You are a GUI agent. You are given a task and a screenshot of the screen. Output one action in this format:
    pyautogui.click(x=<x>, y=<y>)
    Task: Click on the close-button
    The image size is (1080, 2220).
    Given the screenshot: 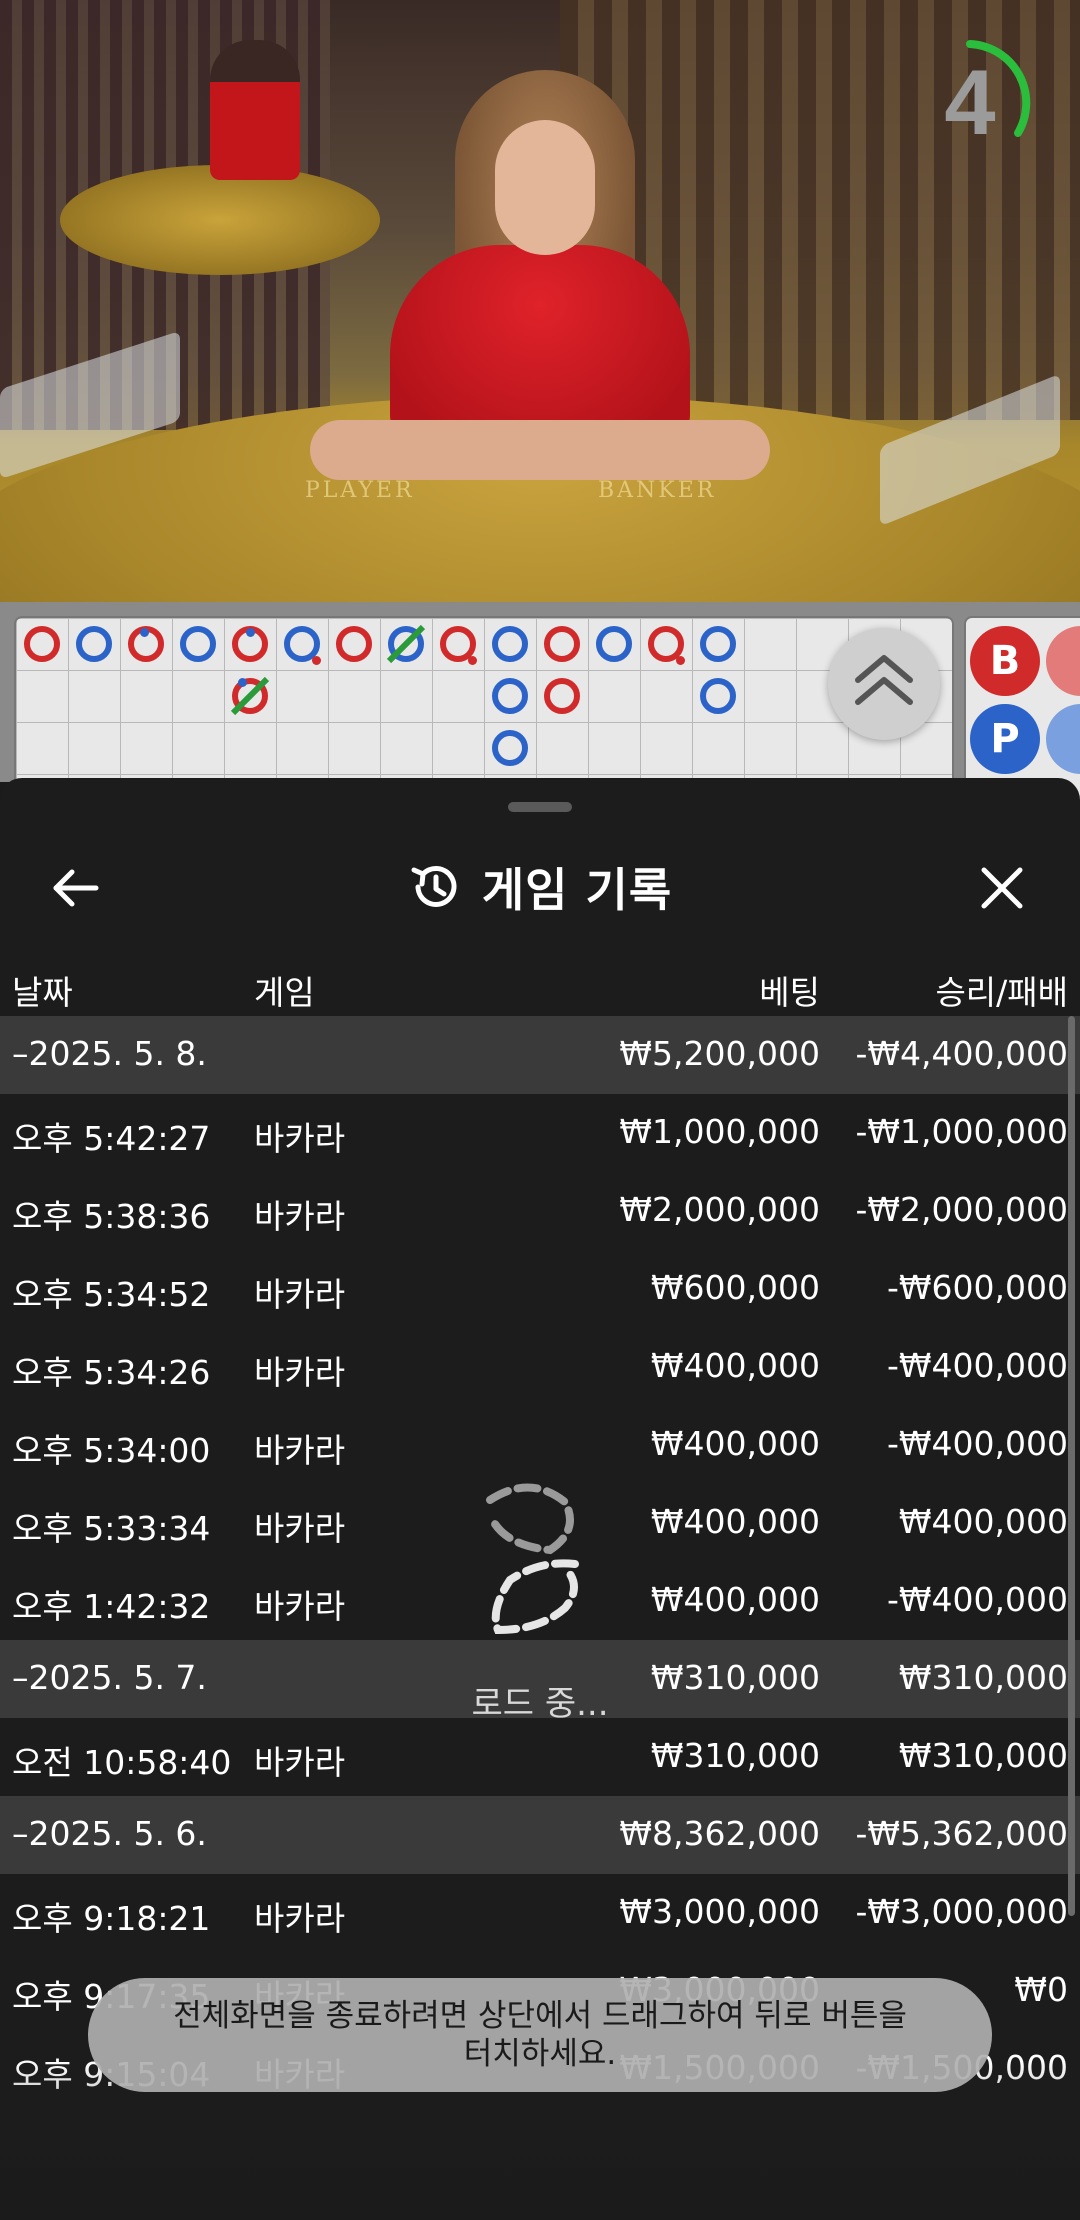 What is the action you would take?
    pyautogui.click(x=1002, y=888)
    